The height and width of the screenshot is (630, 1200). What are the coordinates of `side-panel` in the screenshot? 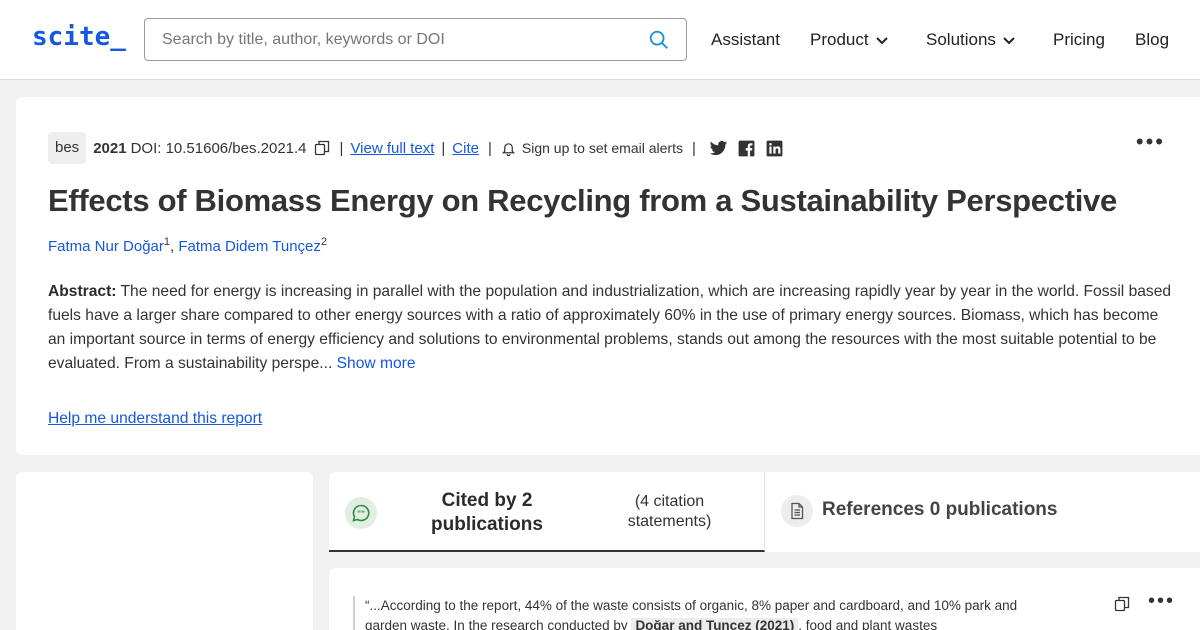 It's located at (164, 551).